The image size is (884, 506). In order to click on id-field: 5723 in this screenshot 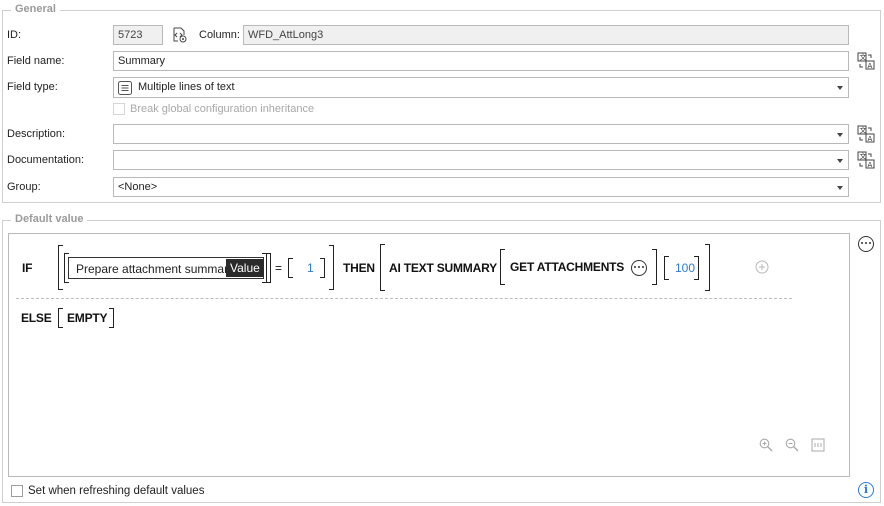, I will do `click(138, 35)`.